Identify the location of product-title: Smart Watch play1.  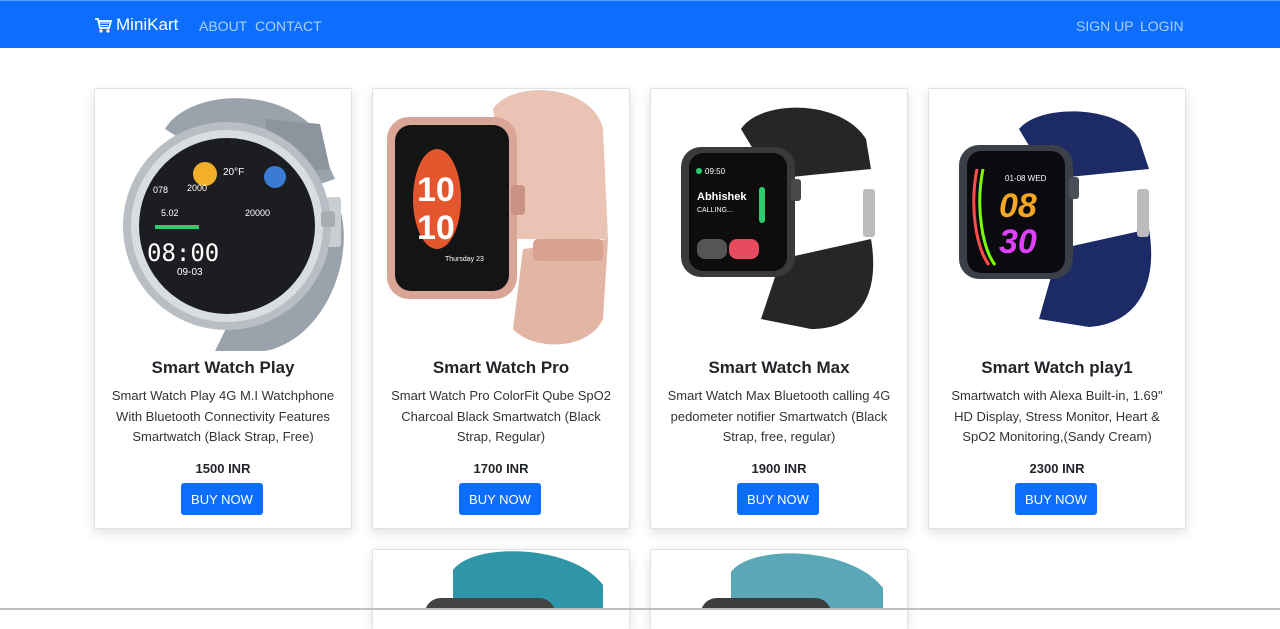
(1057, 367).